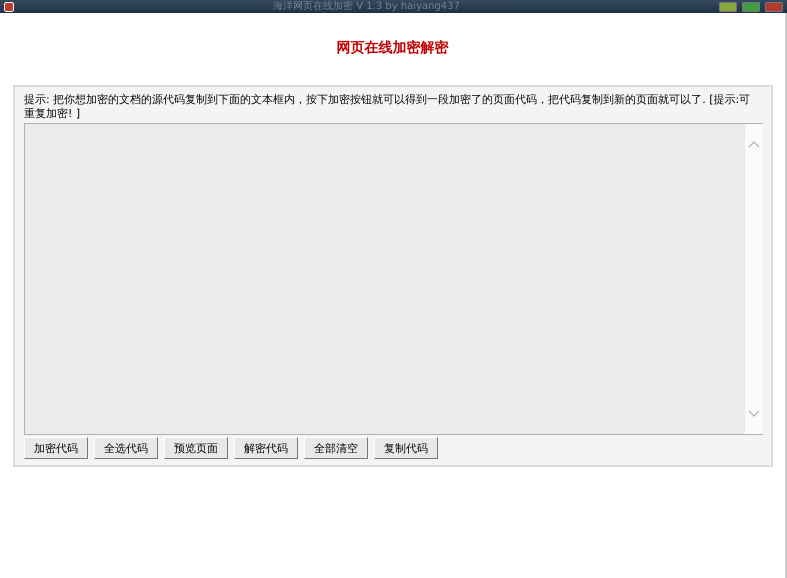 The height and width of the screenshot is (578, 787). What do you see at coordinates (266, 448) in the screenshot?
I see `action-button: 解密代码` at bounding box center [266, 448].